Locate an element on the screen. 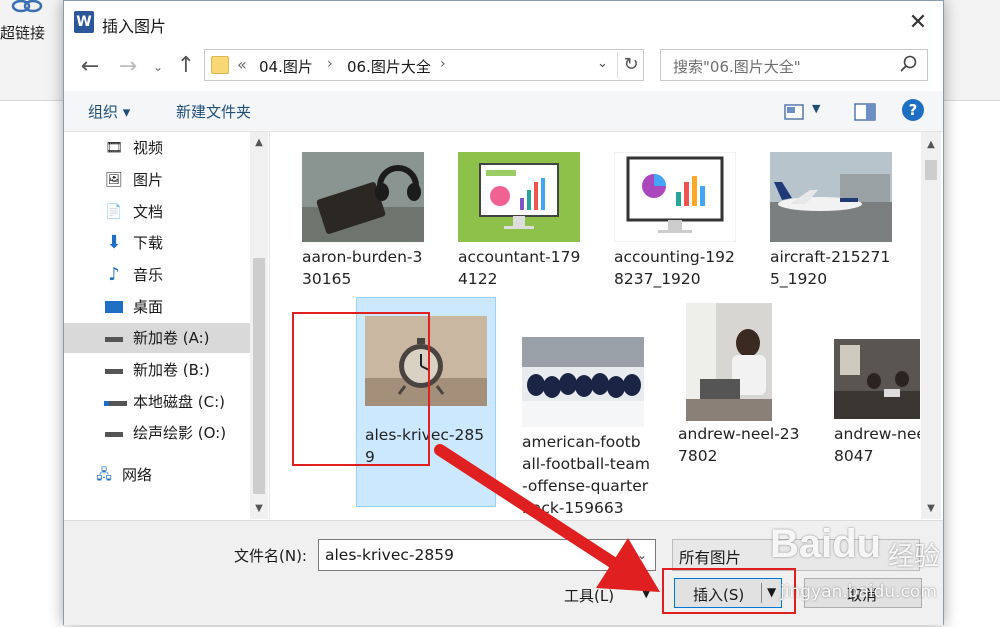 The height and width of the screenshot is (627, 1000). nav-item-label: 图片 is located at coordinates (148, 180).